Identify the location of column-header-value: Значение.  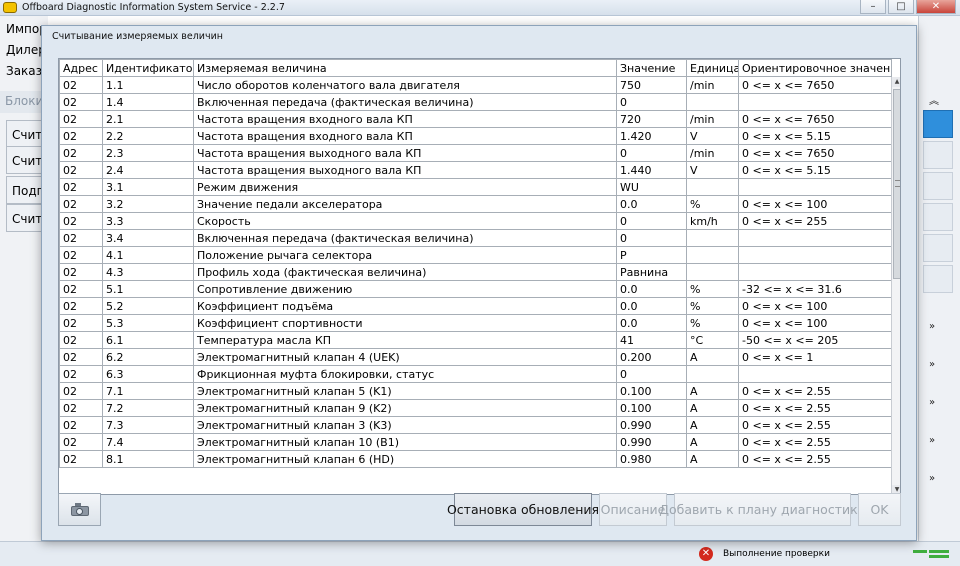
(651, 68).